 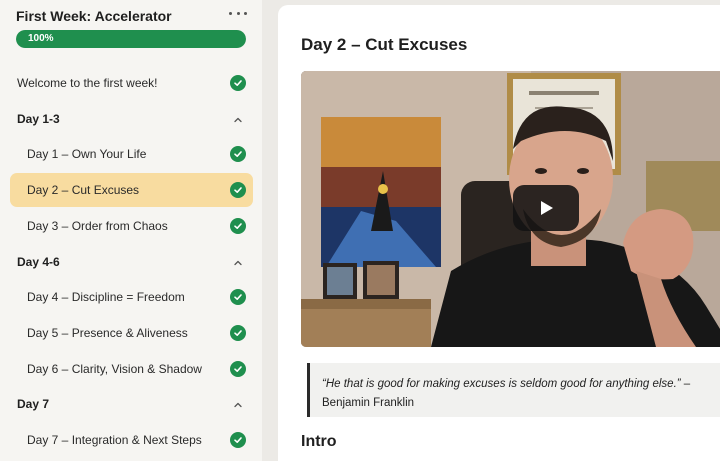 What do you see at coordinates (131, 404) in the screenshot?
I see `section-header-day-7: Day 7` at bounding box center [131, 404].